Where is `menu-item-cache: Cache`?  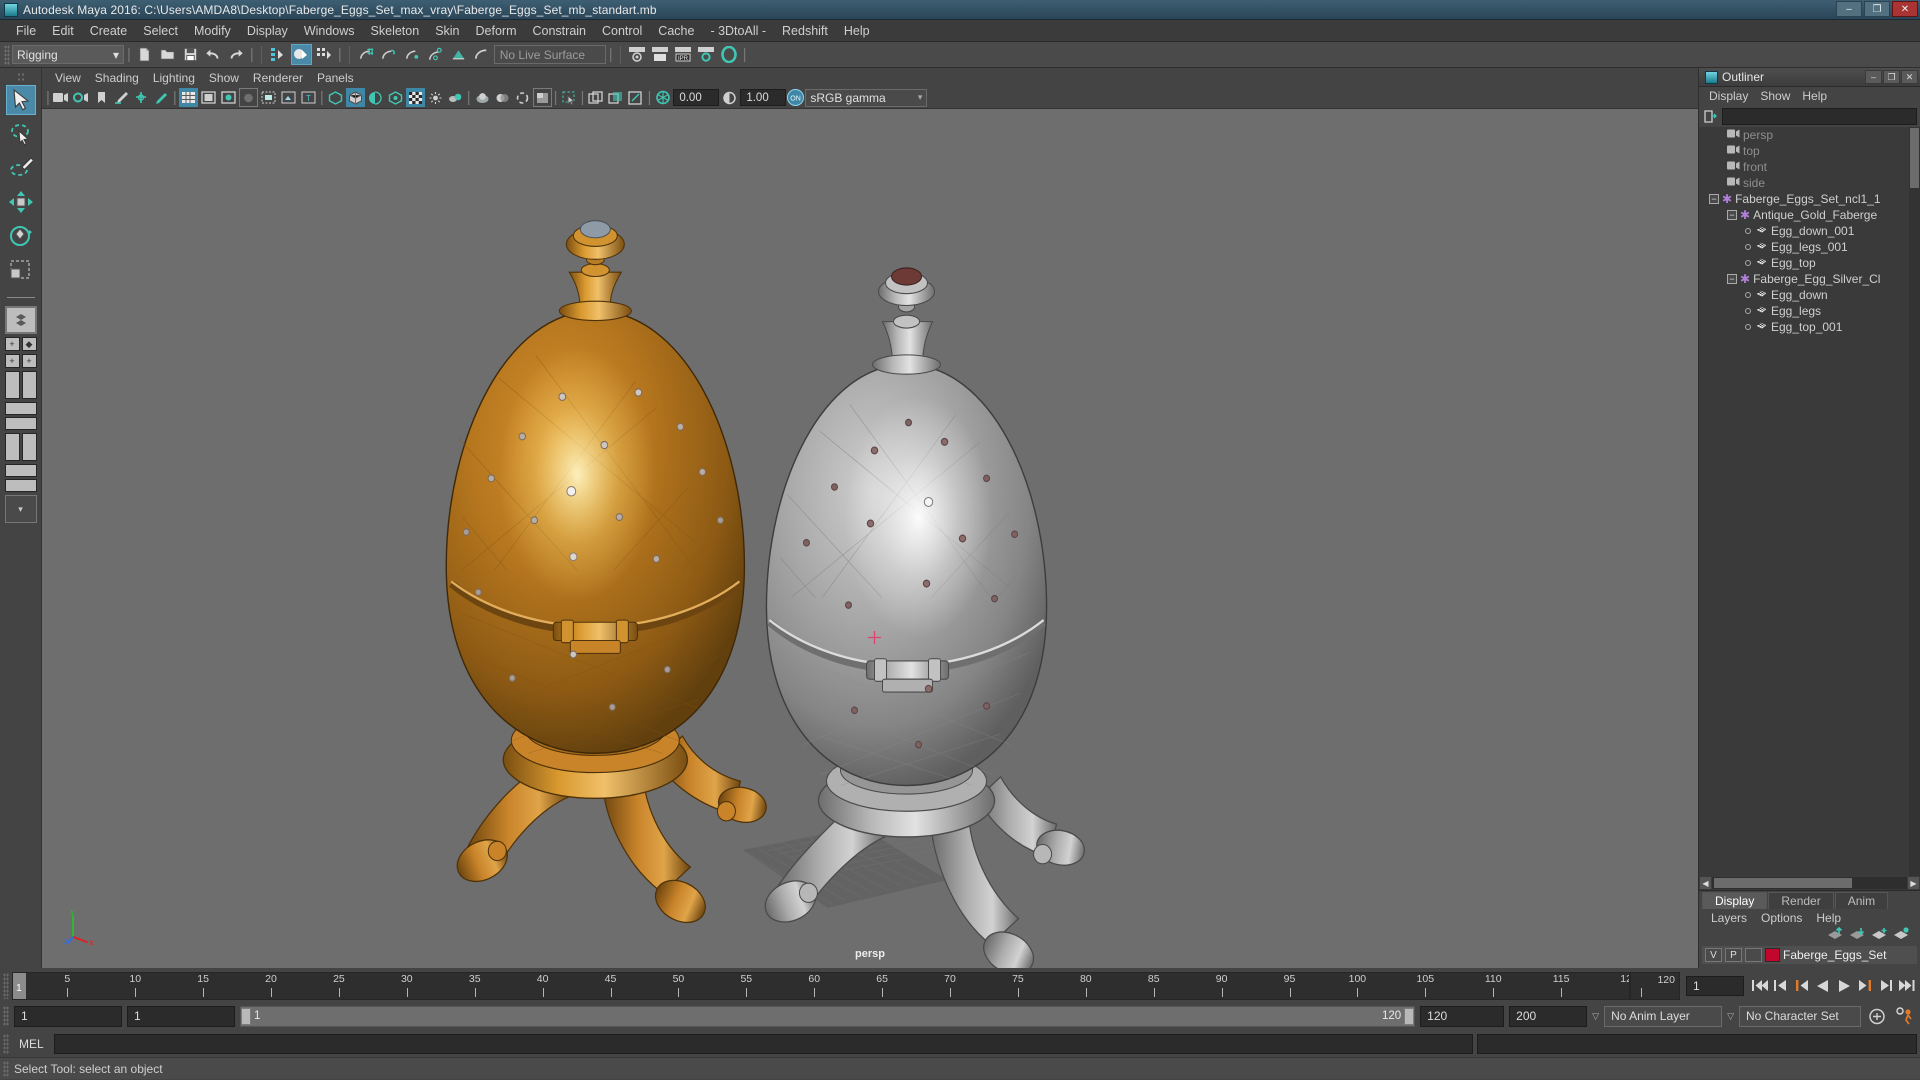 menu-item-cache: Cache is located at coordinates (676, 31).